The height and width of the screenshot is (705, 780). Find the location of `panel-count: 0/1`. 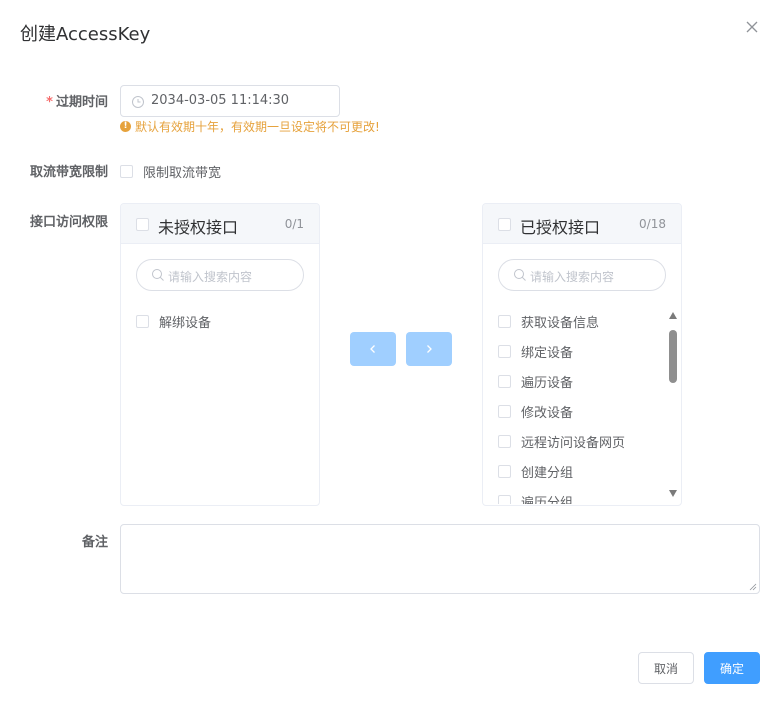

panel-count: 0/1 is located at coordinates (294, 224).